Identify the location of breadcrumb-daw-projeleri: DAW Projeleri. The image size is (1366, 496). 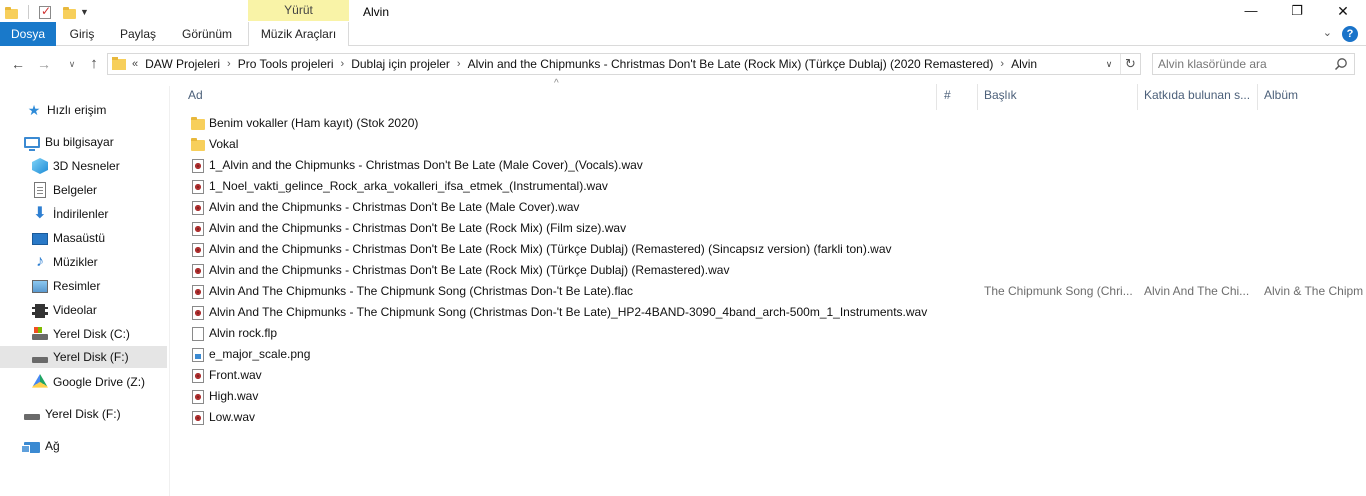
(182, 64).